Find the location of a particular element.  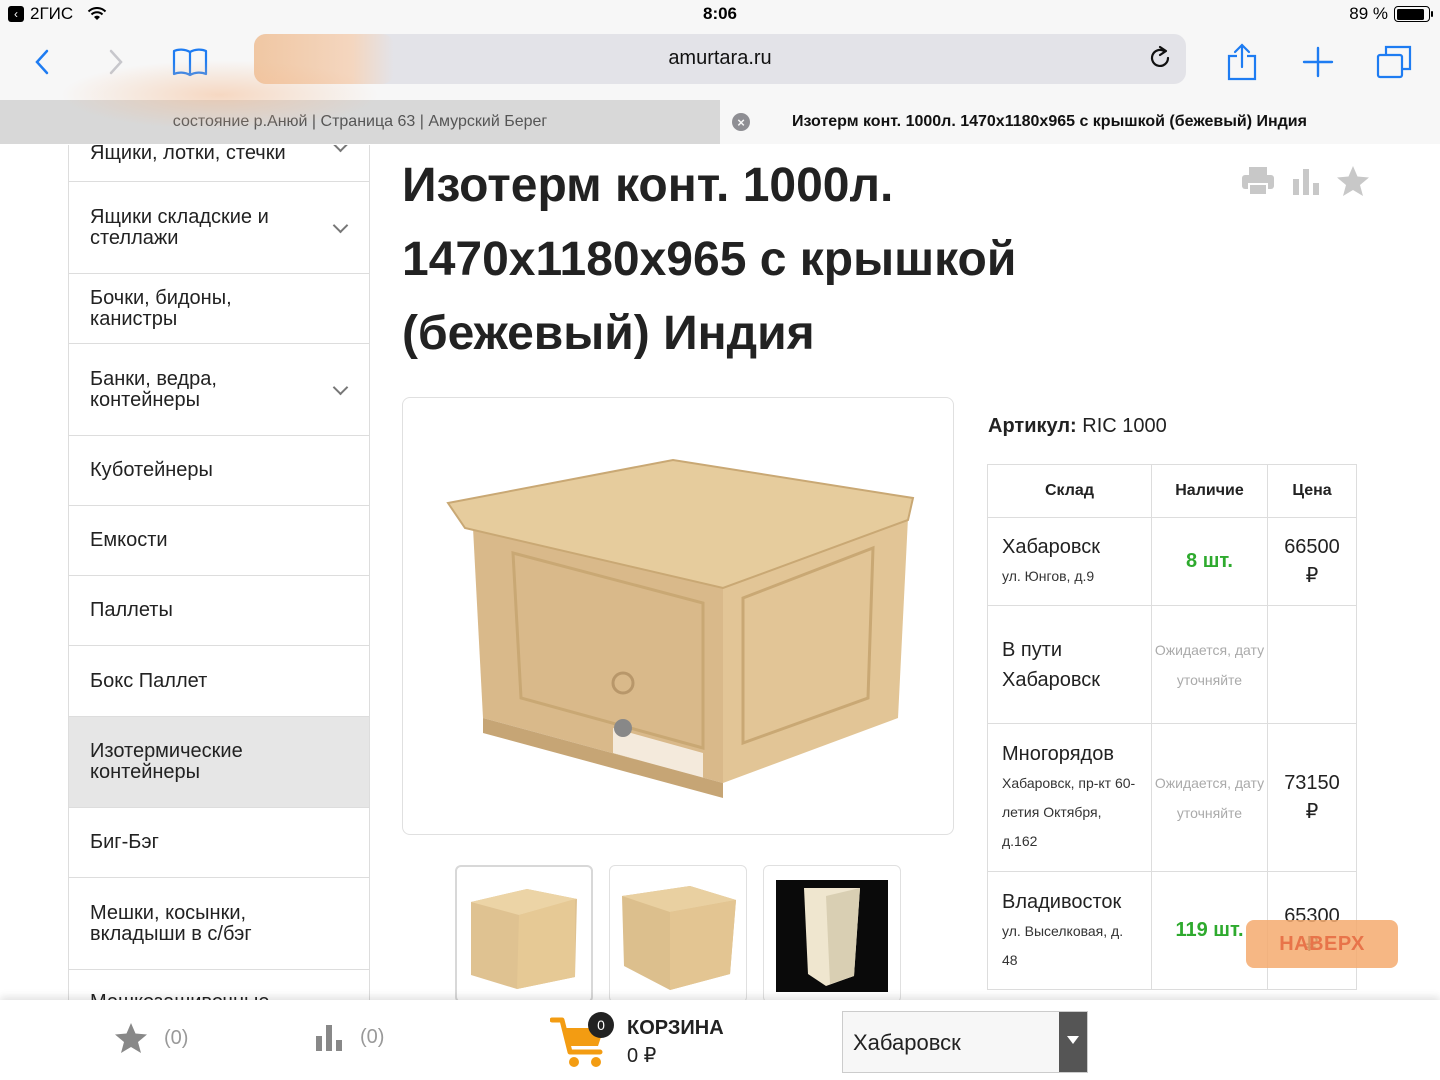

column-header-availability: Наличие is located at coordinates (1209, 491).